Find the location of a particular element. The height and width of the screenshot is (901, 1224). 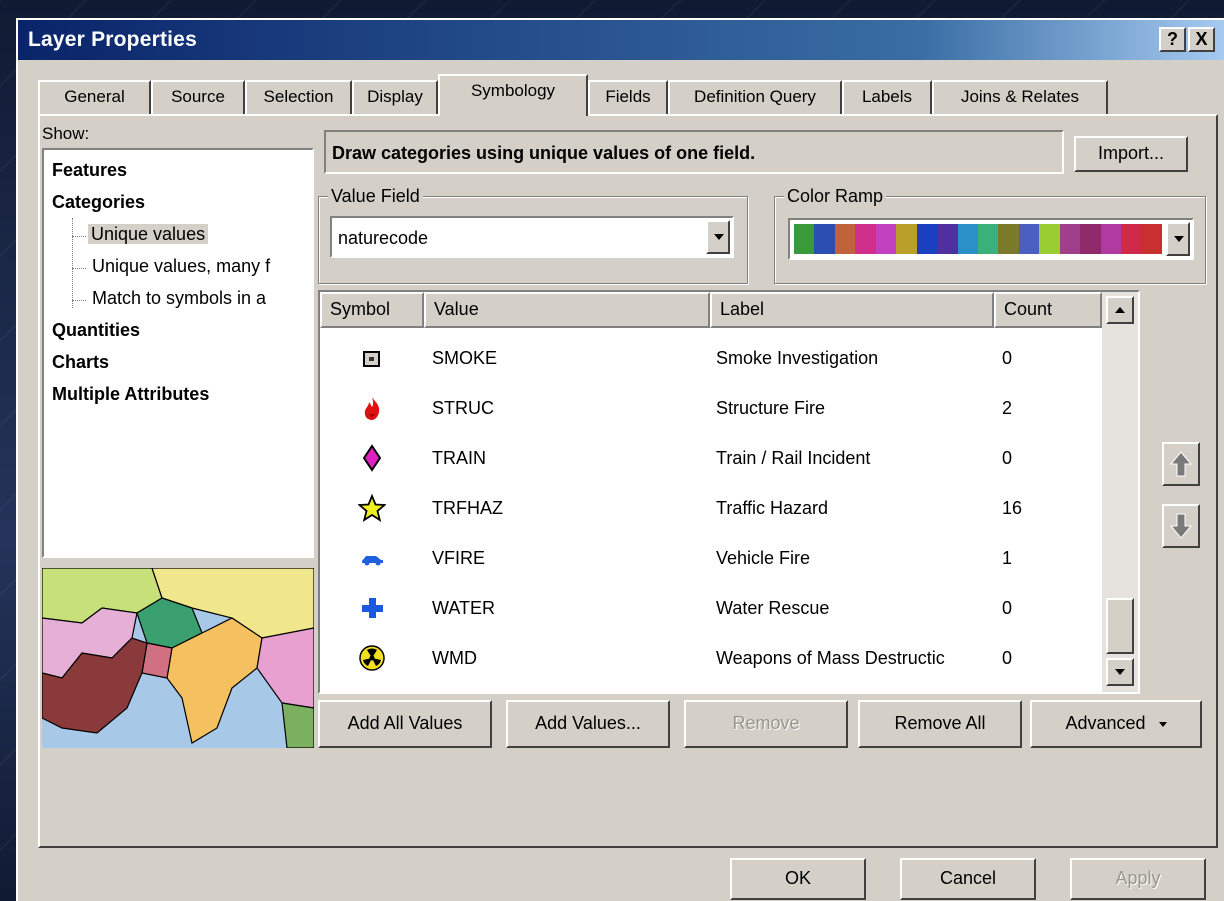

cross-icon is located at coordinates (372, 608).